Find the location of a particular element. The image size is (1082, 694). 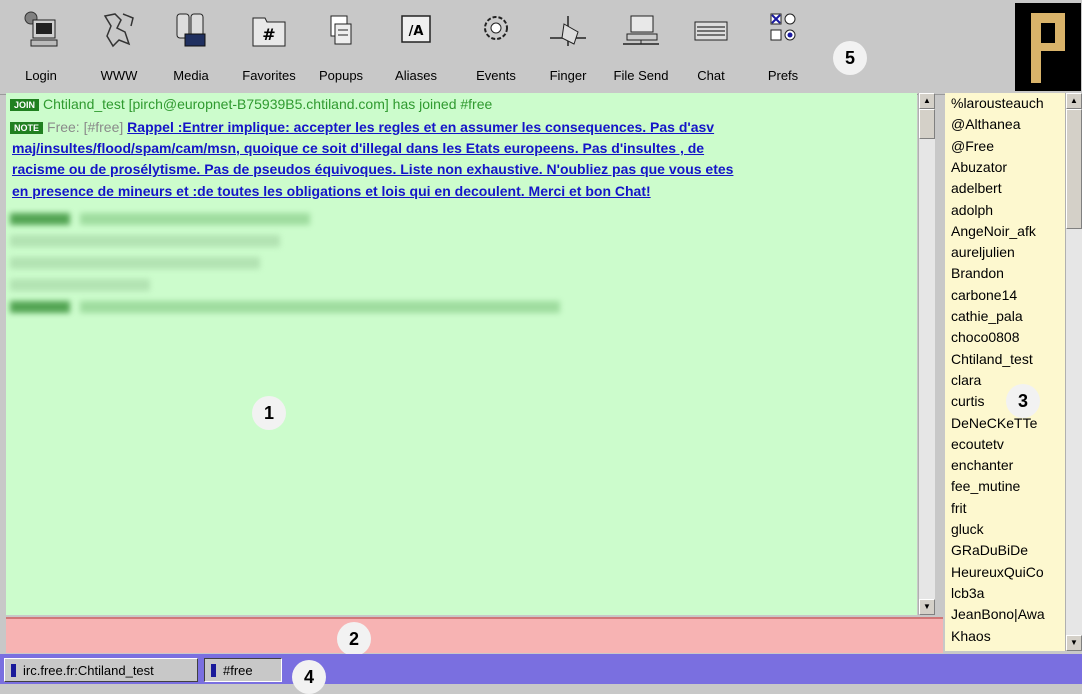

channel-tab-label: #free is located at coordinates (238, 670).